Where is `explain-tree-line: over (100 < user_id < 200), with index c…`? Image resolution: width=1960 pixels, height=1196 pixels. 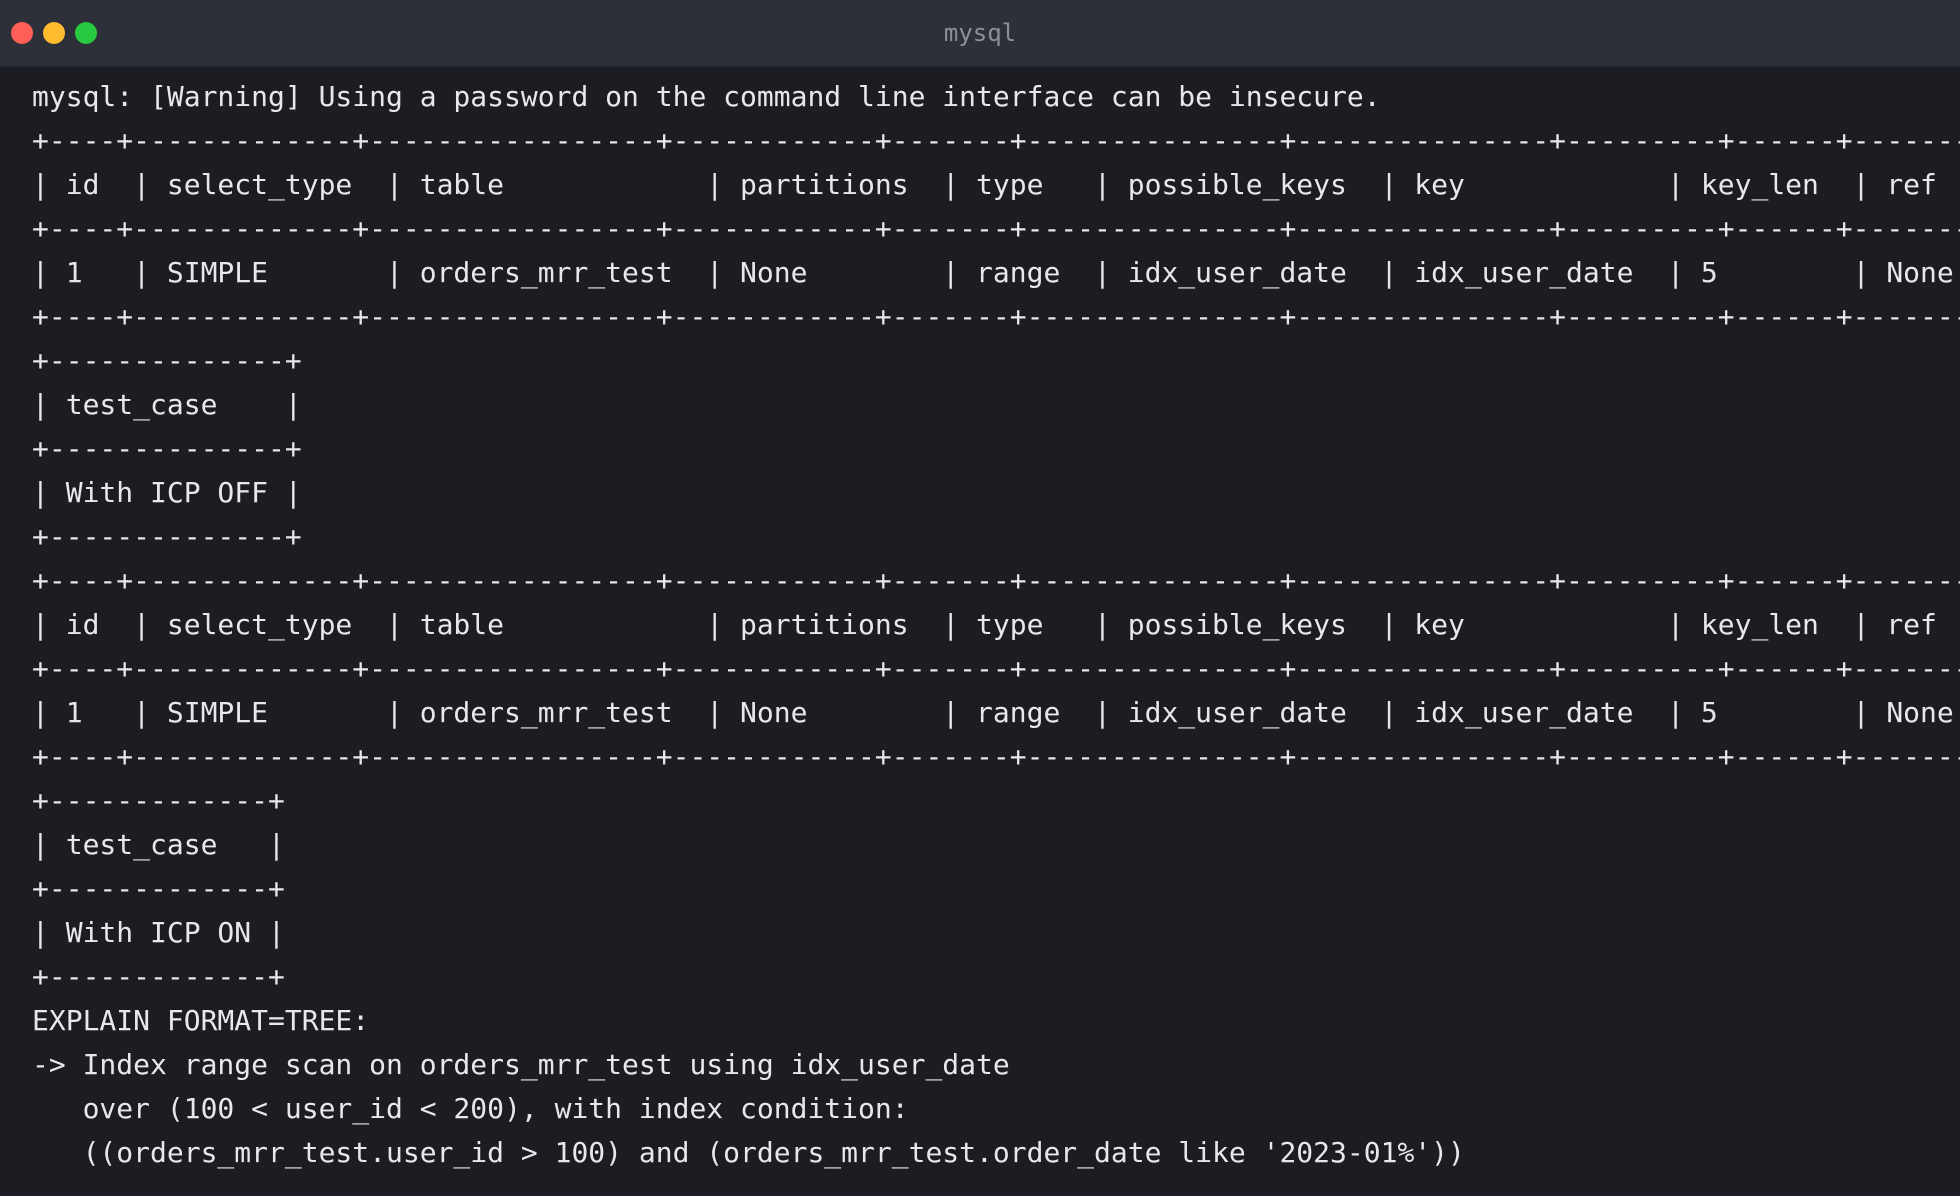
explain-tree-line: over (100 < user_id < 200), with index c… is located at coordinates (470, 1108).